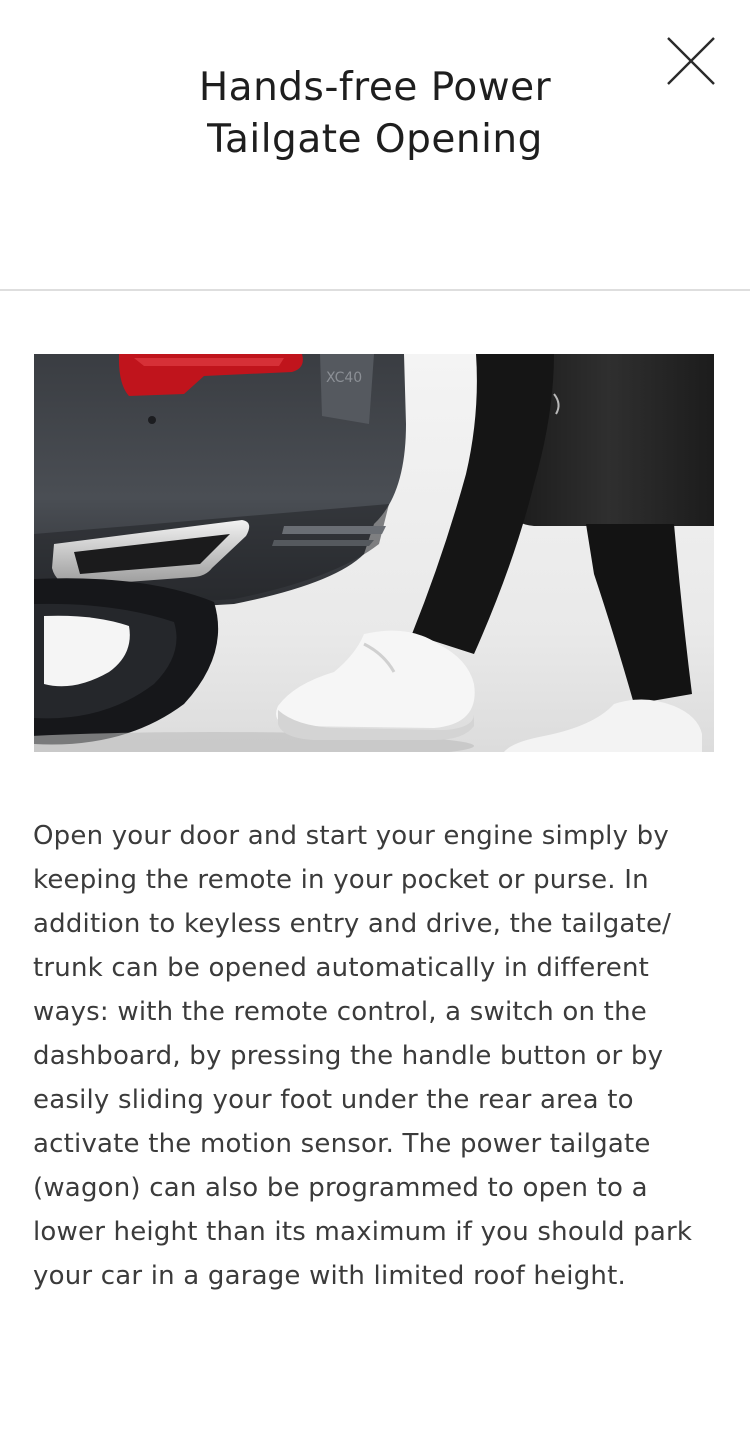 The width and height of the screenshot is (750, 1436). Describe the element at coordinates (375, 139) in the screenshot. I see `modal-title-line-2: Tailgate Opening` at that location.